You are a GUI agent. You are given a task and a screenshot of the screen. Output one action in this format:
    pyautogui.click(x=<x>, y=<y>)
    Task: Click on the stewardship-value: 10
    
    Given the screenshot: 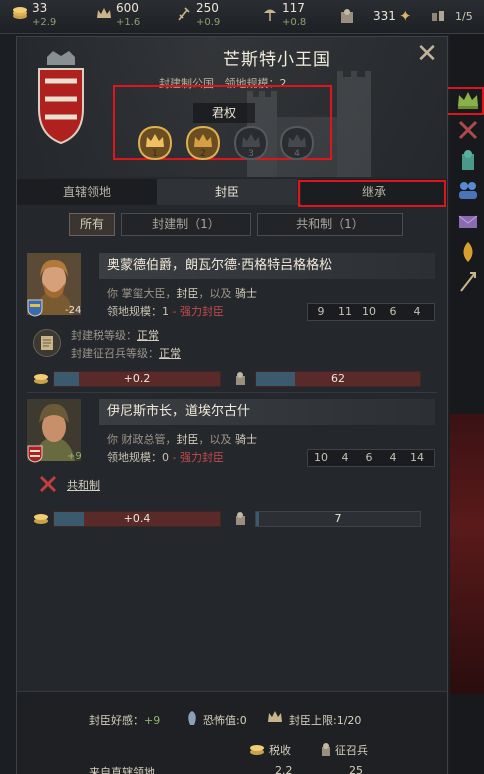 What is the action you would take?
    pyautogui.click(x=369, y=311)
    